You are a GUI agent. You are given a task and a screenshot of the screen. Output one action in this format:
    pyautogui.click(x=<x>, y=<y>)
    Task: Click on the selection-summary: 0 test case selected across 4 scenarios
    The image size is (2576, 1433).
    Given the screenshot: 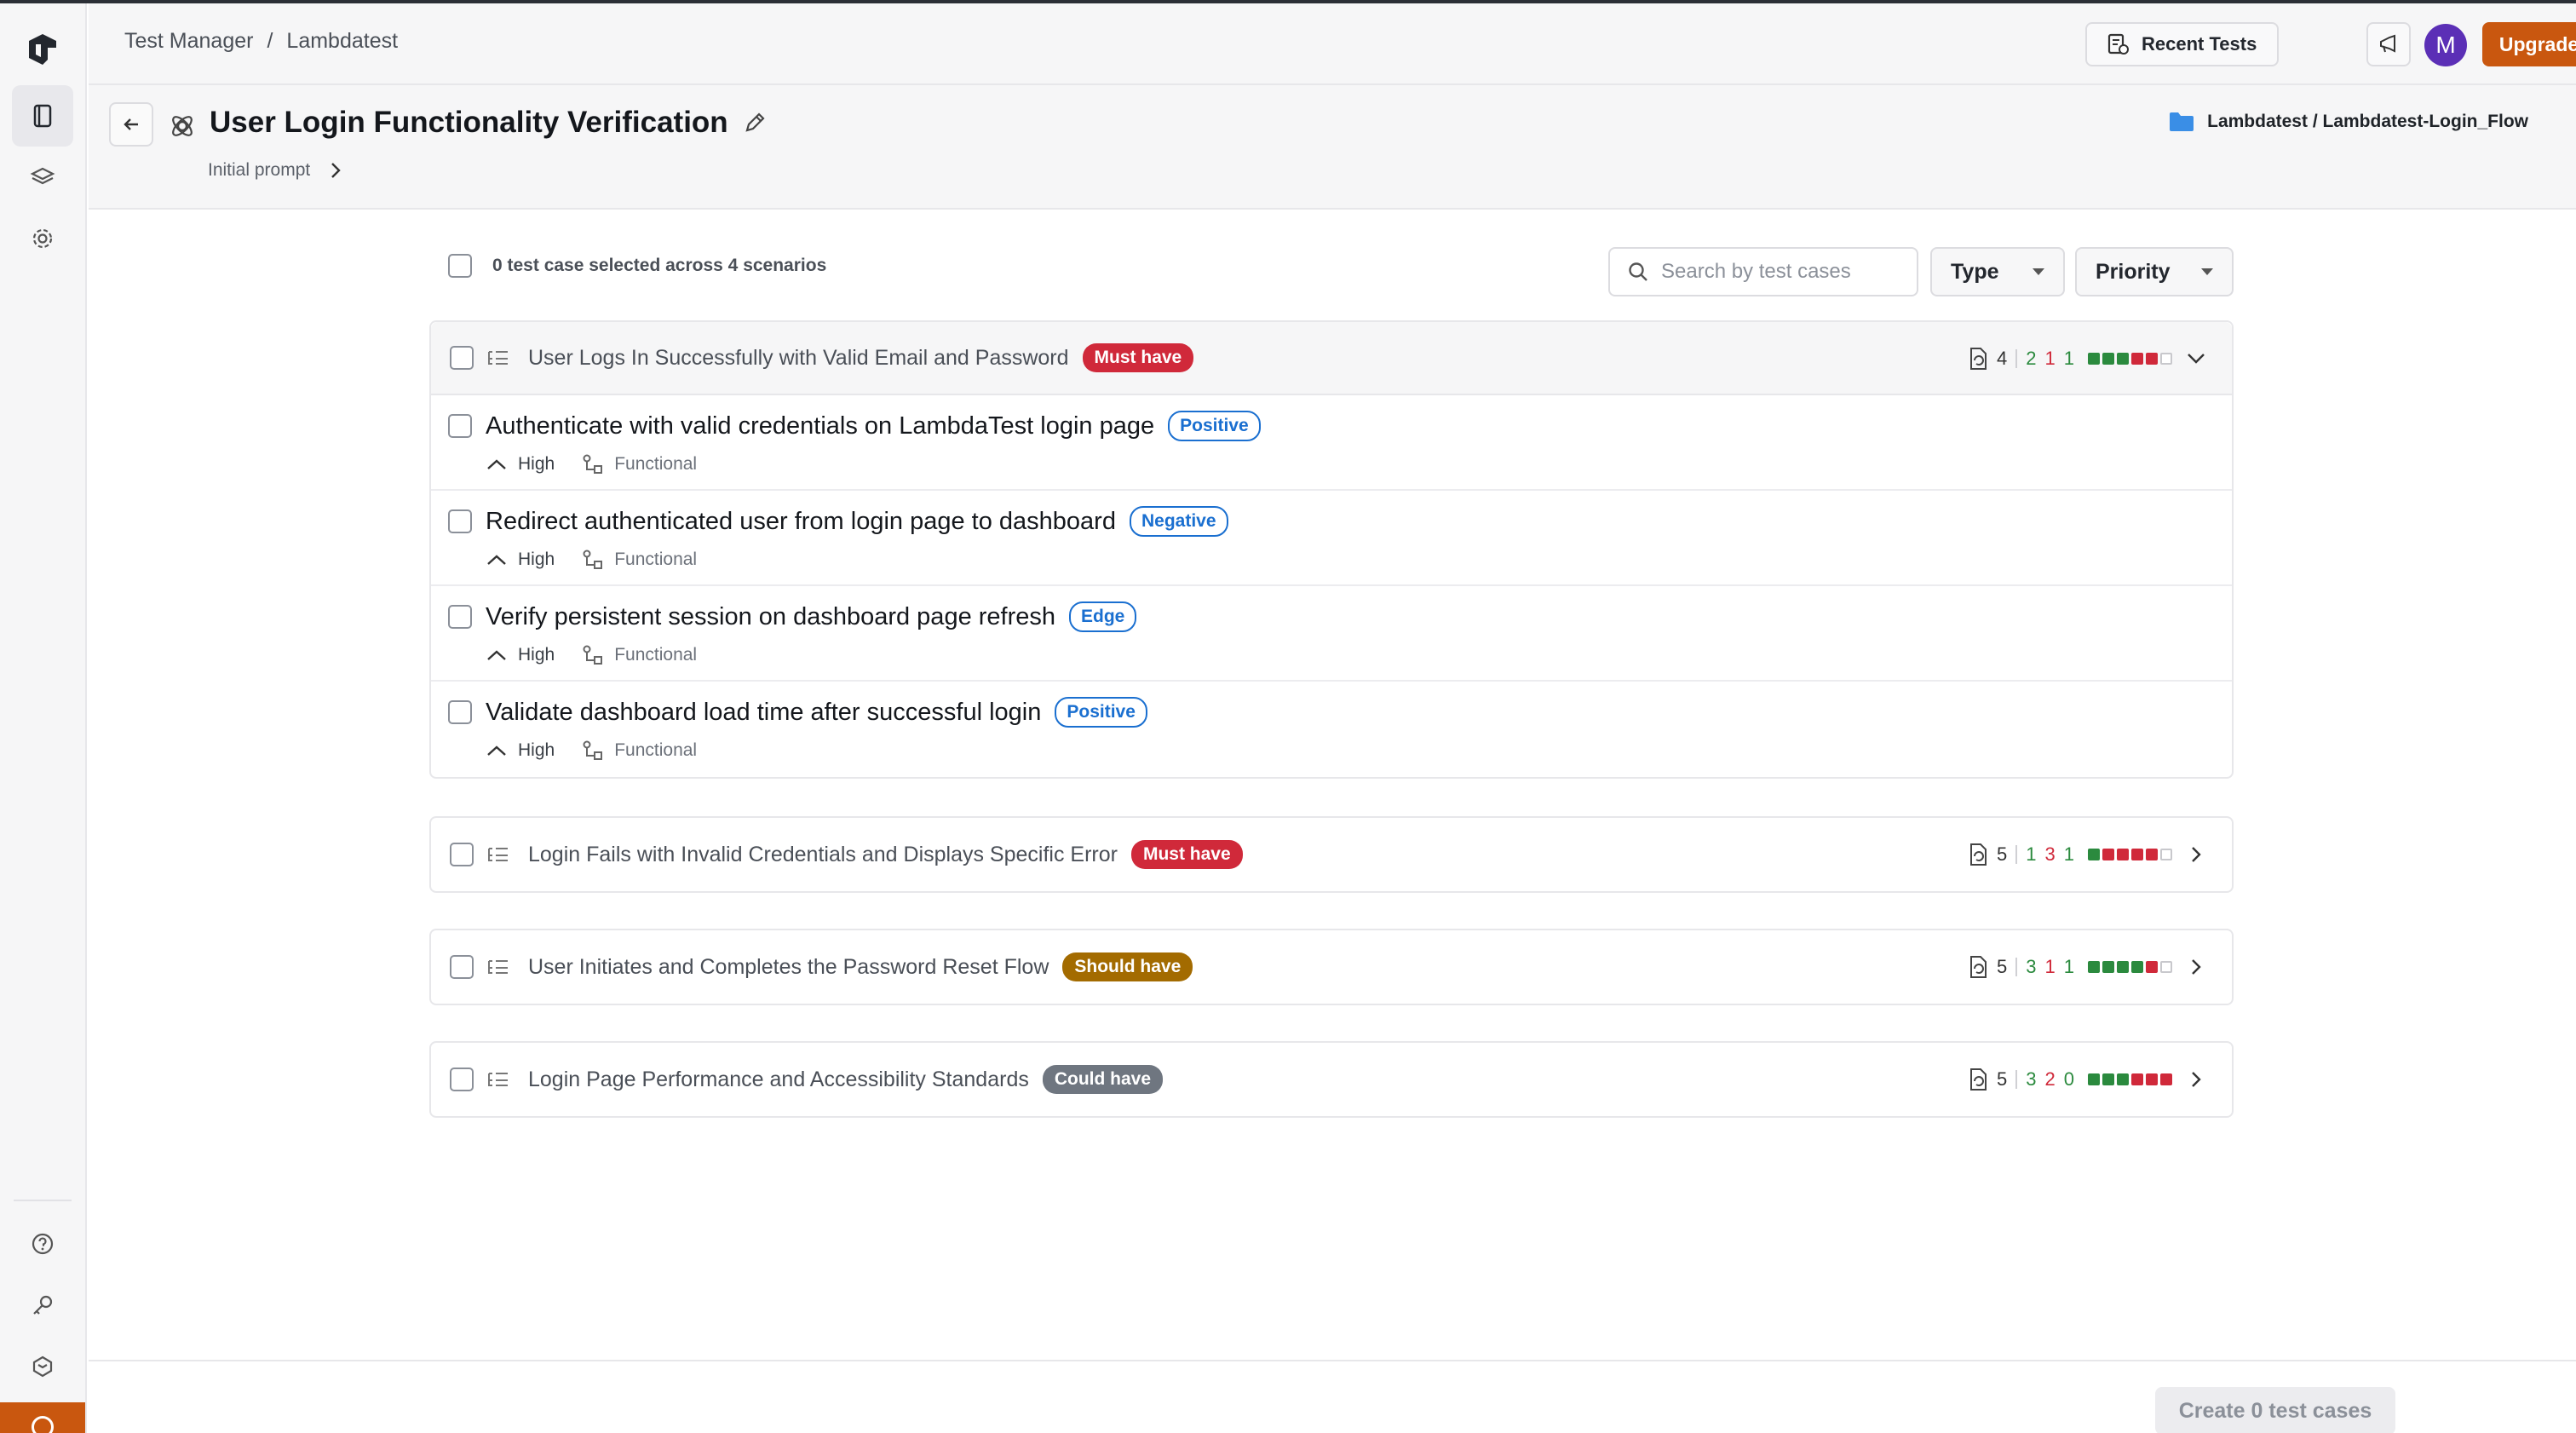 What is the action you would take?
    pyautogui.click(x=660, y=265)
    